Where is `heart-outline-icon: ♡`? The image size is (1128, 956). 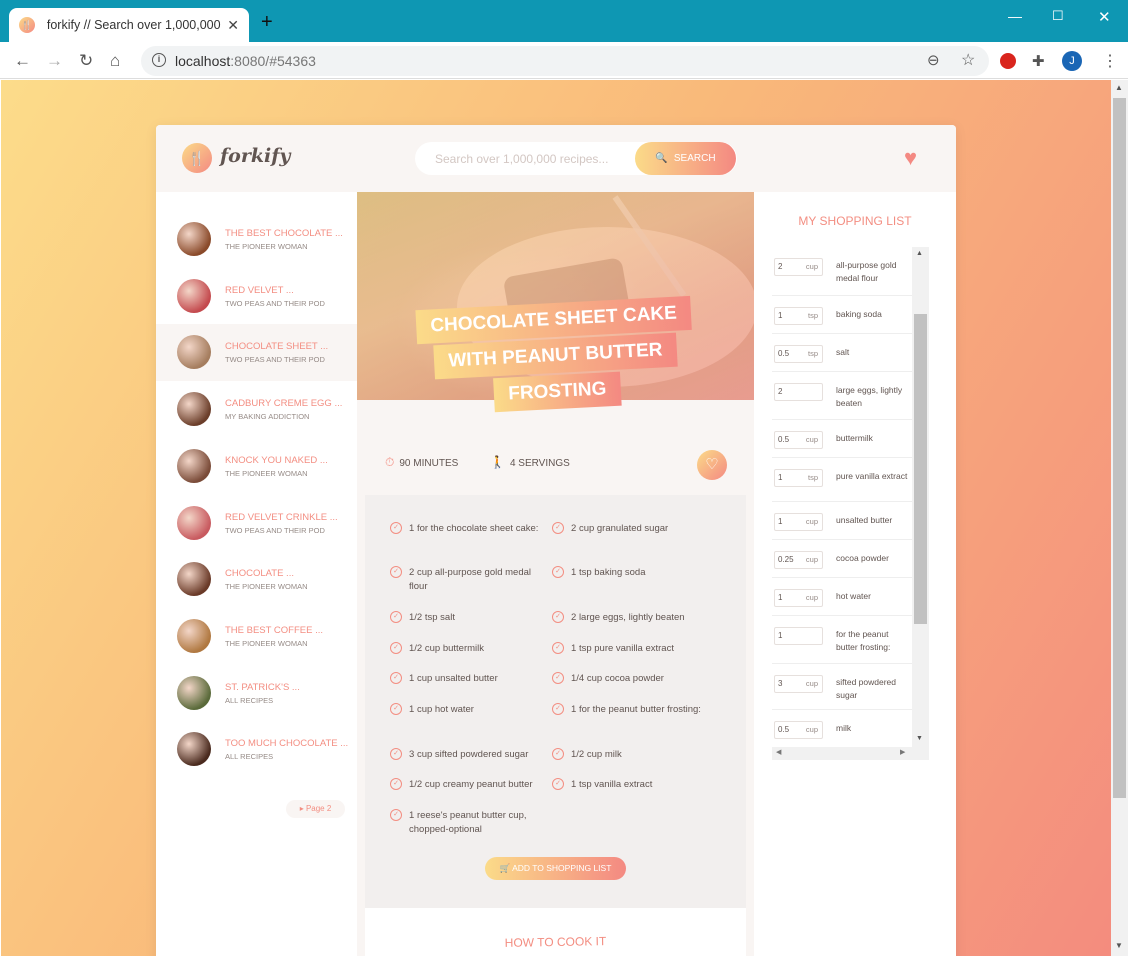 heart-outline-icon: ♡ is located at coordinates (712, 464).